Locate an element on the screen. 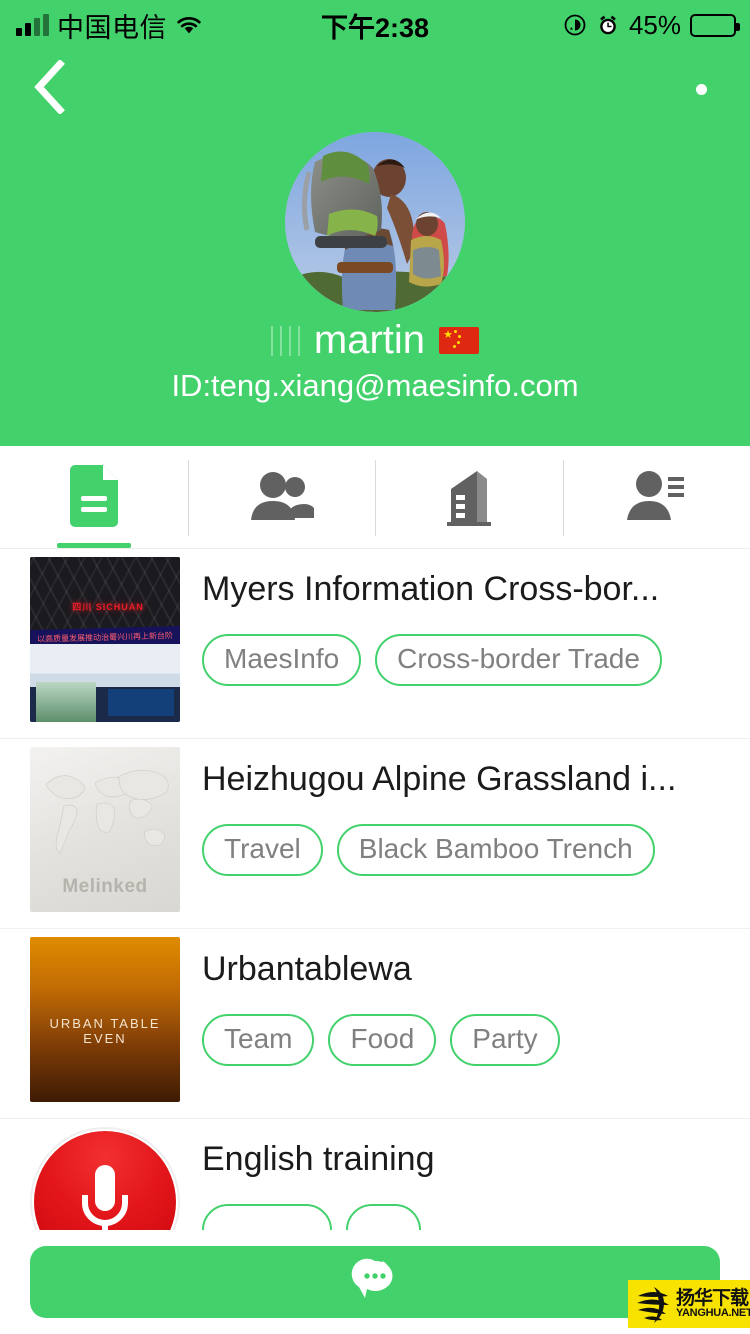  profile-name-row: martin ★ is located at coordinates (375, 340).